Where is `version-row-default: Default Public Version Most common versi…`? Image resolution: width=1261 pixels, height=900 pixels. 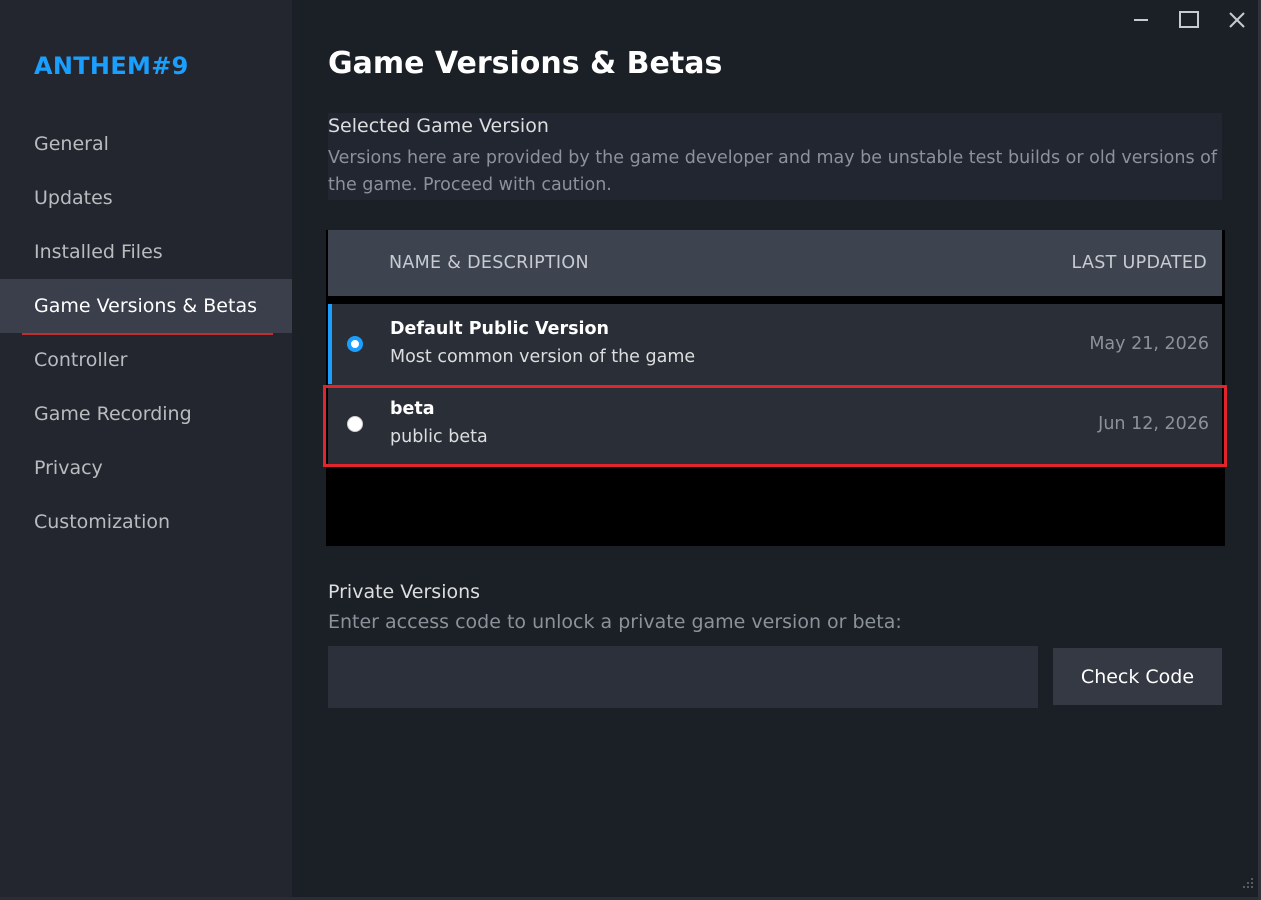 version-row-default: Default Public Version Most common versi… is located at coordinates (775, 344).